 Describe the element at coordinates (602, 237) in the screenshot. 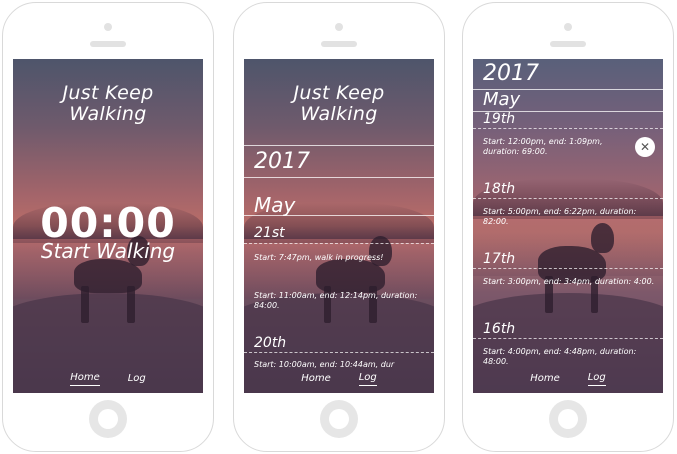

I see `dog-head` at that location.